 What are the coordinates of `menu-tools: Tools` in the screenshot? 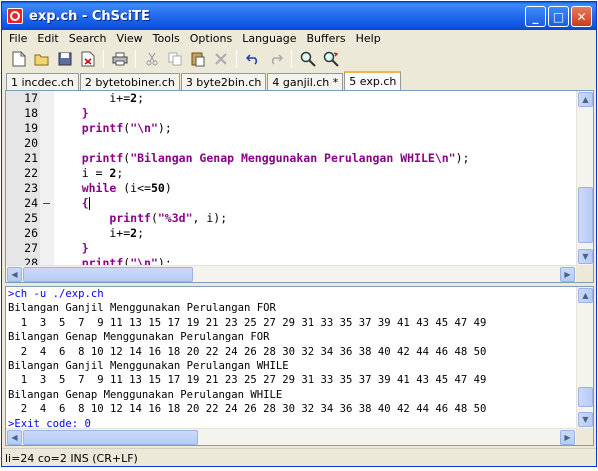 It's located at (166, 38).